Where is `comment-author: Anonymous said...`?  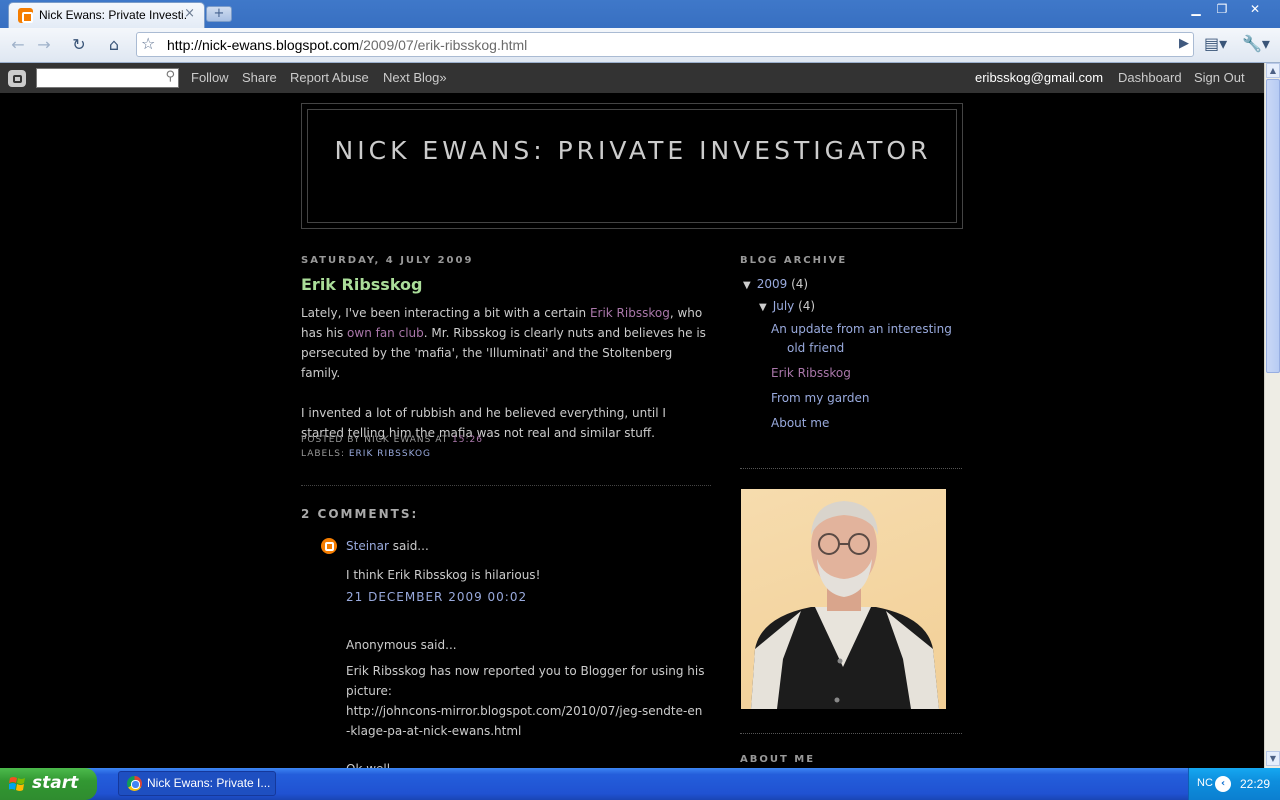
comment-author: Anonymous said... is located at coordinates (401, 645).